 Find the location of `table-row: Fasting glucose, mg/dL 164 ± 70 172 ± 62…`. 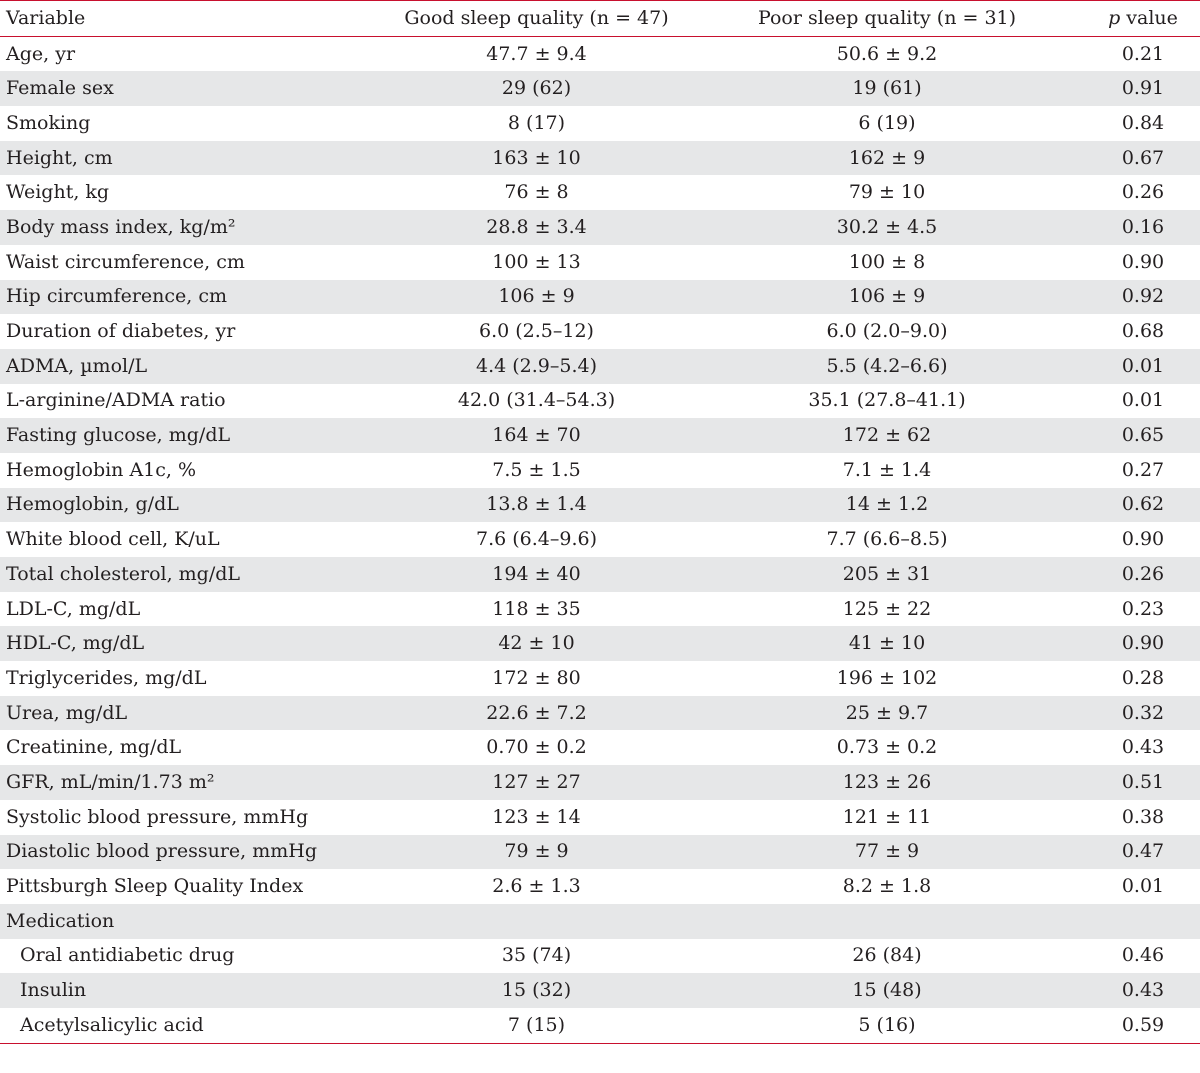

table-row: Fasting glucose, mg/dL 164 ± 70 172 ± 62… is located at coordinates (600, 435).